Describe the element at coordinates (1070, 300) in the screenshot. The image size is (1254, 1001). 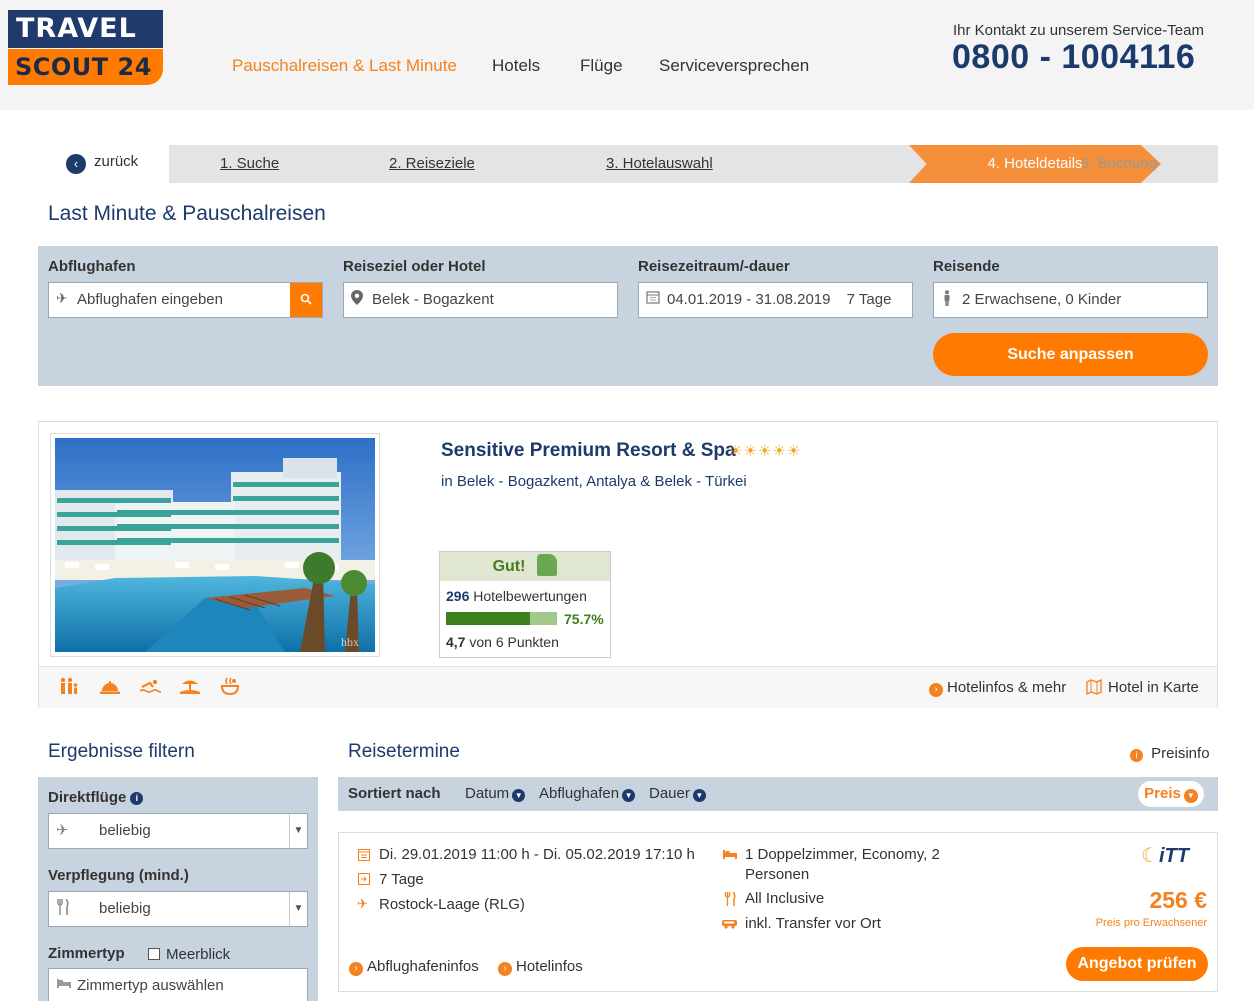
I see `travelers-input: 2 Erwachsene, 0 Kinder` at that location.